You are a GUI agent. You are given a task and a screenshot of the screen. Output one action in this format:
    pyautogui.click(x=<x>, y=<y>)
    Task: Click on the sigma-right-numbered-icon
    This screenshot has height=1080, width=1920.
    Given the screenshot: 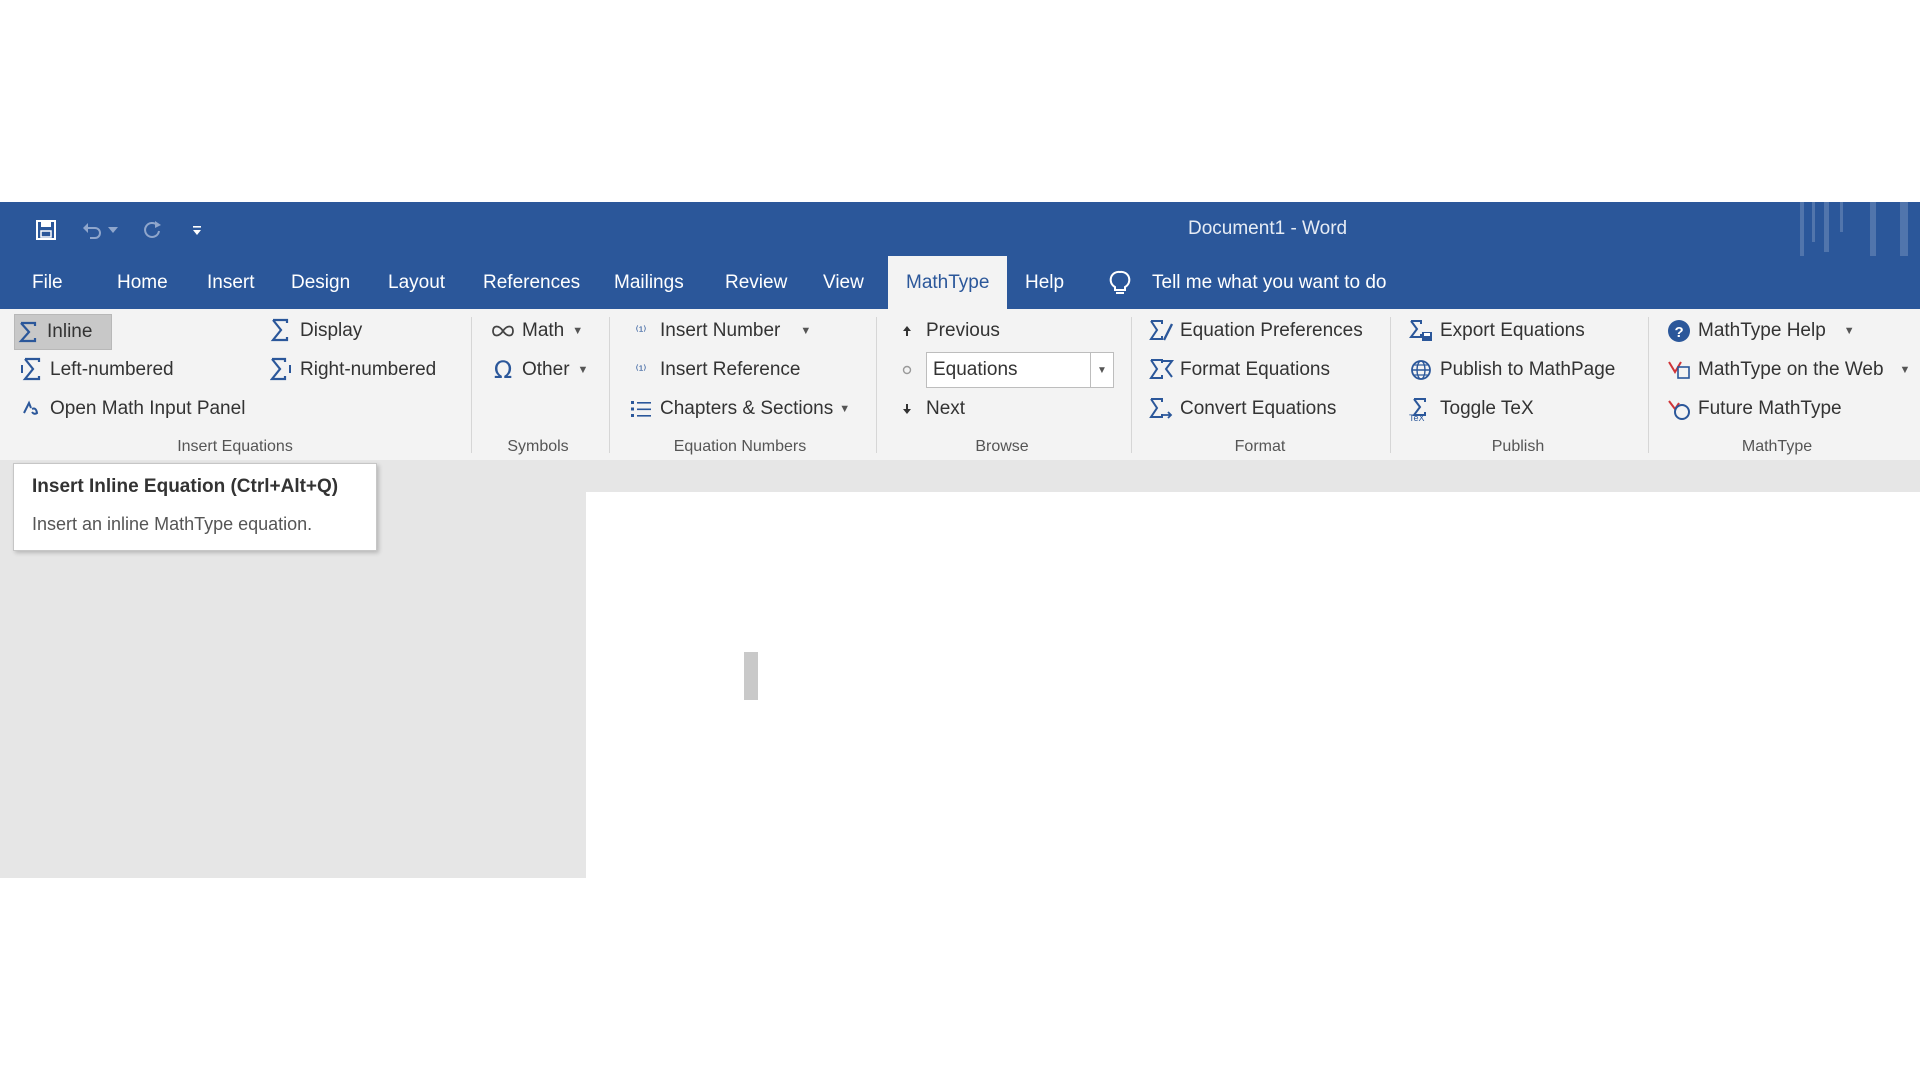 What is the action you would take?
    pyautogui.click(x=281, y=370)
    